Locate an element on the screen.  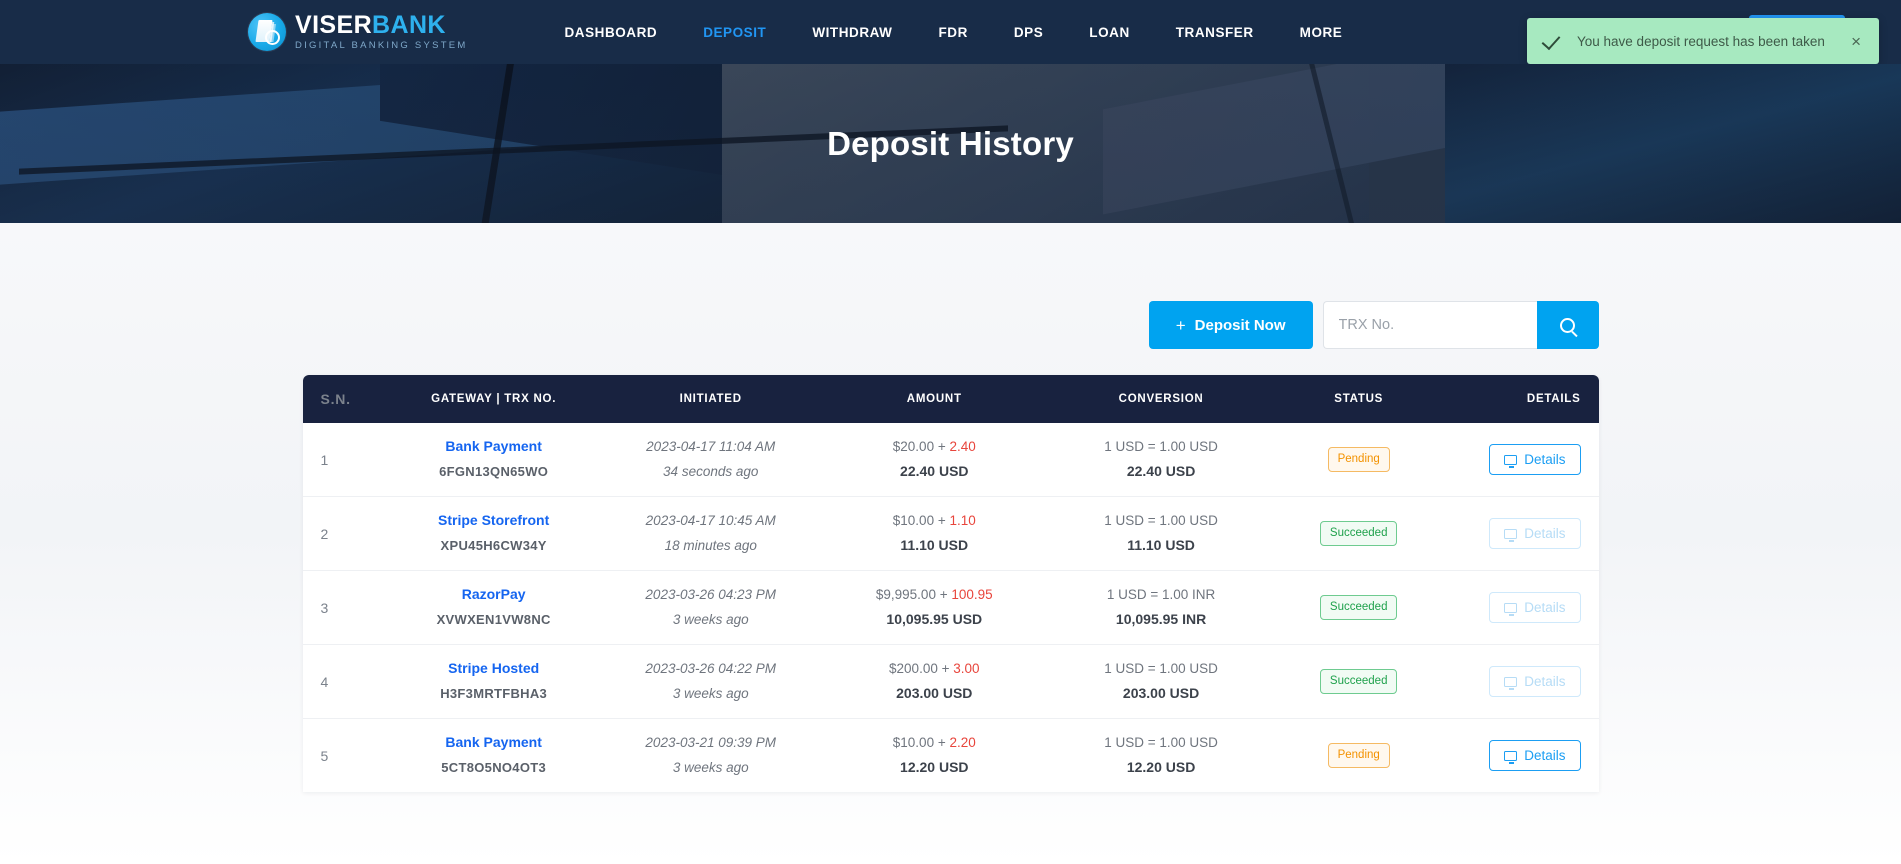
cell-initiated: 2023-03-26 04:23 PM 3 weeks ago is located at coordinates (710, 607).